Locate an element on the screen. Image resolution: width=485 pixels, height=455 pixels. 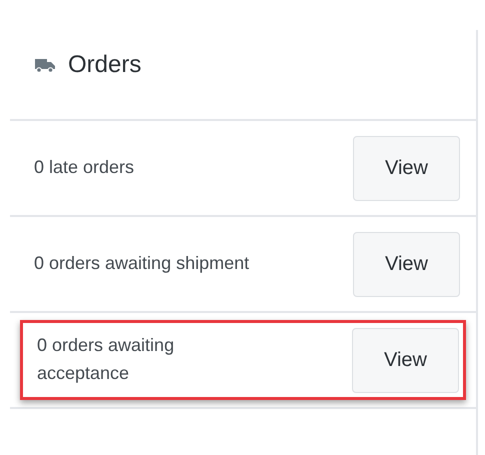
truck-icon is located at coordinates (45, 64).